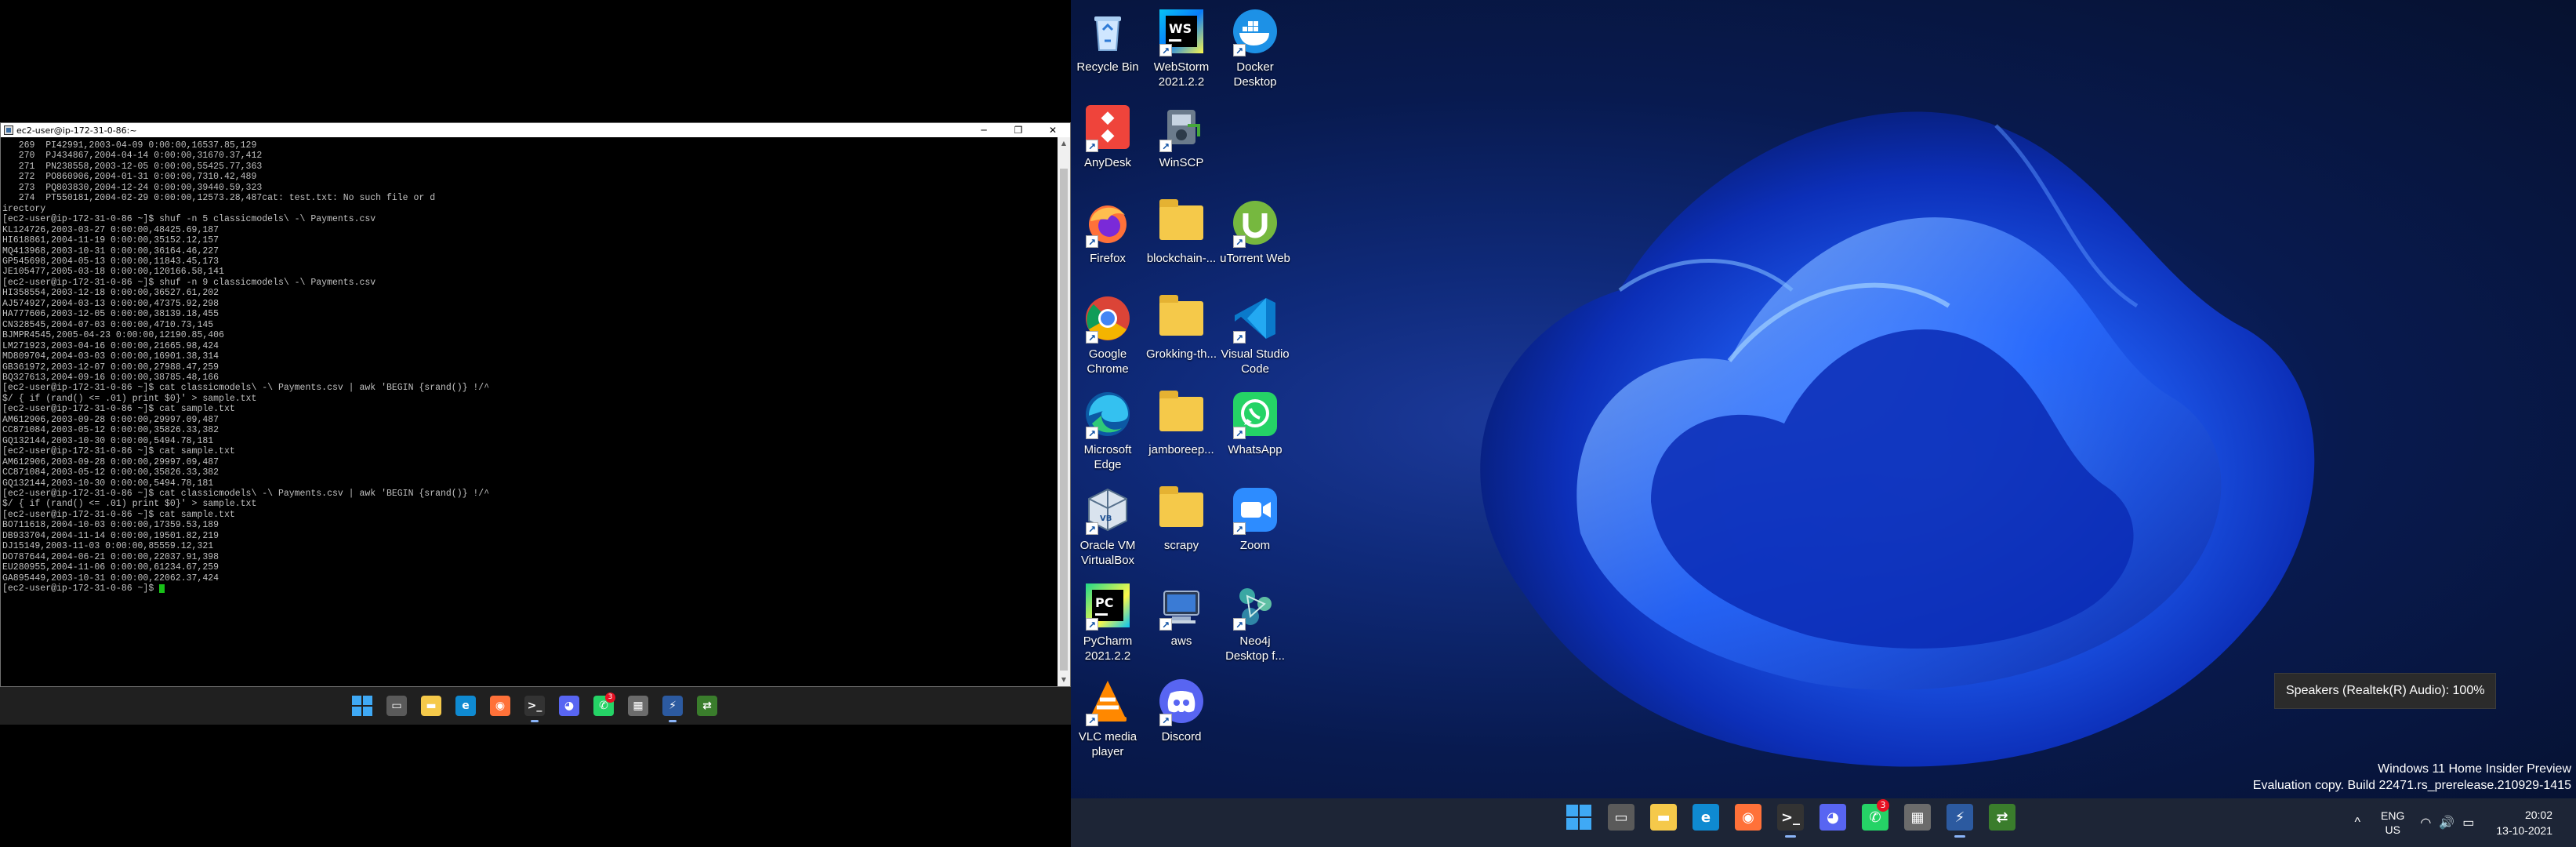 The width and height of the screenshot is (2576, 847). What do you see at coordinates (1019, 130) in the screenshot?
I see `maximize-button: ❐` at bounding box center [1019, 130].